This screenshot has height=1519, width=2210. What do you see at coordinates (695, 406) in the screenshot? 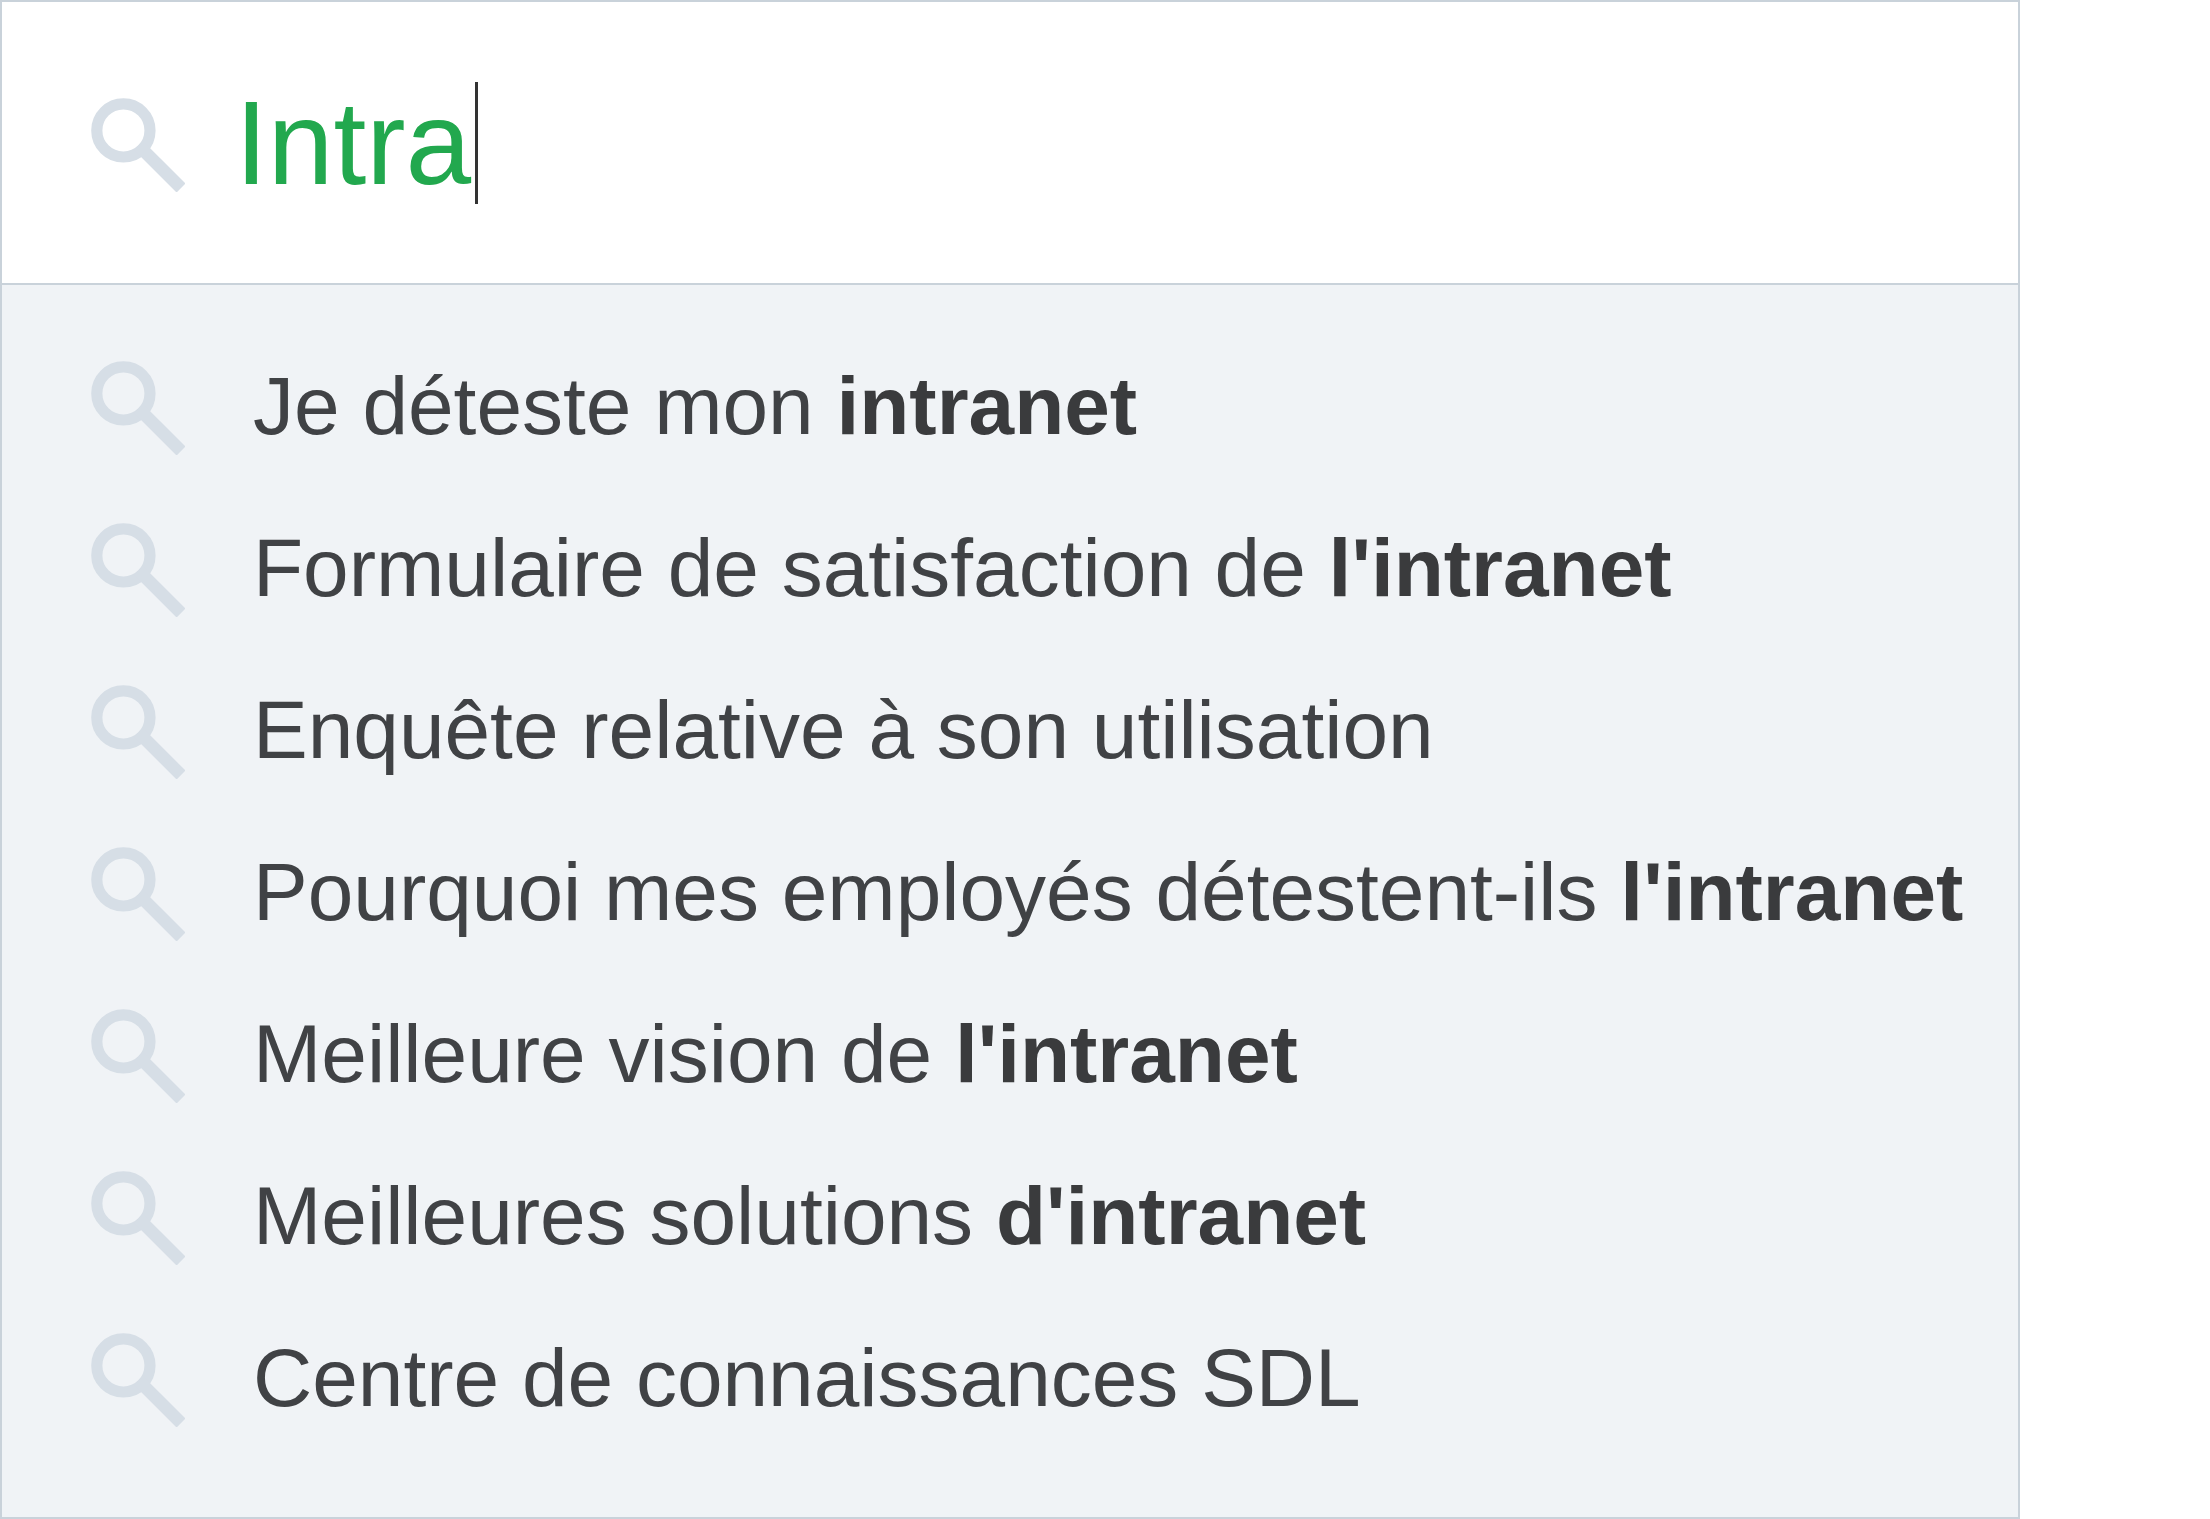
I see `suggestion-item: Je déteste mon intranet` at bounding box center [695, 406].